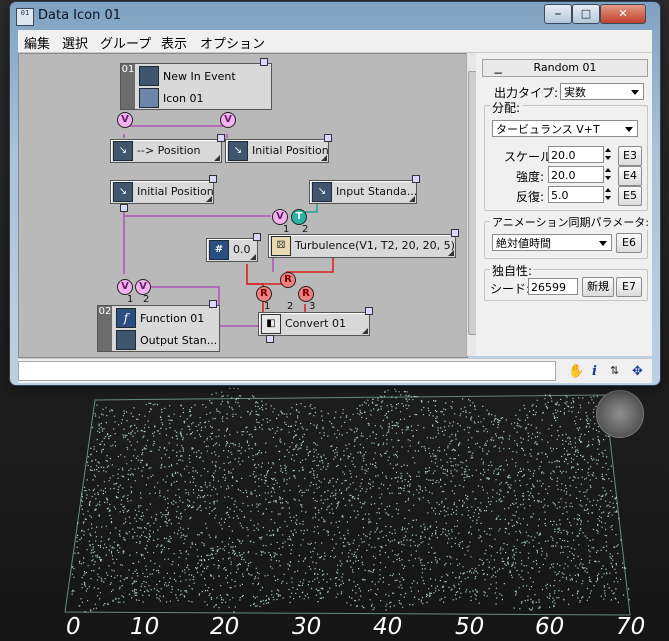 The height and width of the screenshot is (641, 669). What do you see at coordinates (73, 627) in the screenshot?
I see `axis-tick-label: 0` at bounding box center [73, 627].